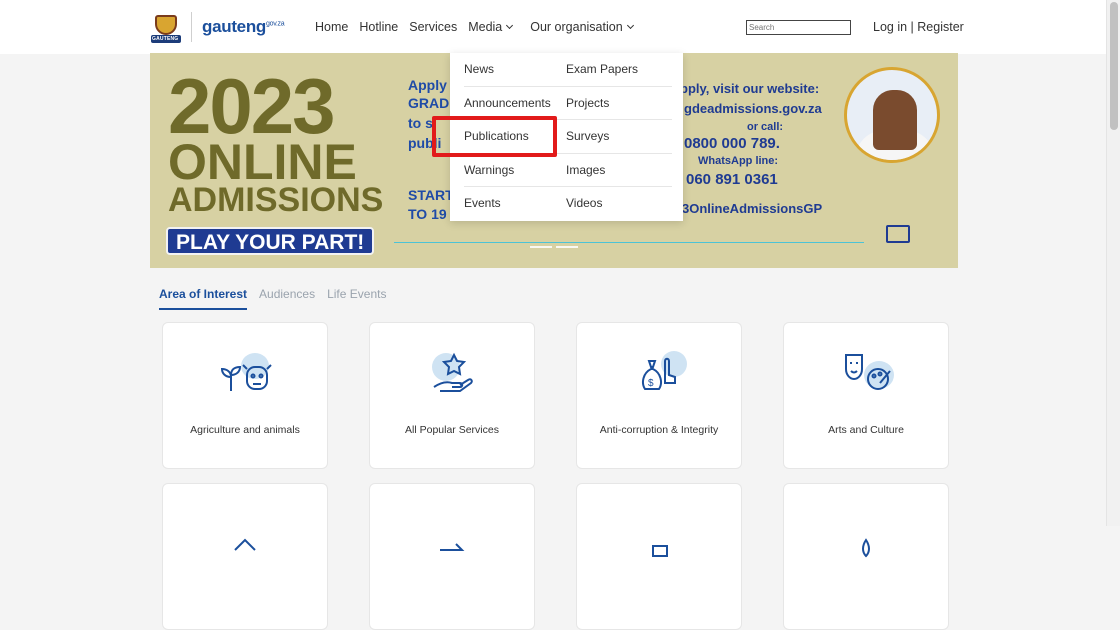  I want to click on flame-icon, so click(866, 534).